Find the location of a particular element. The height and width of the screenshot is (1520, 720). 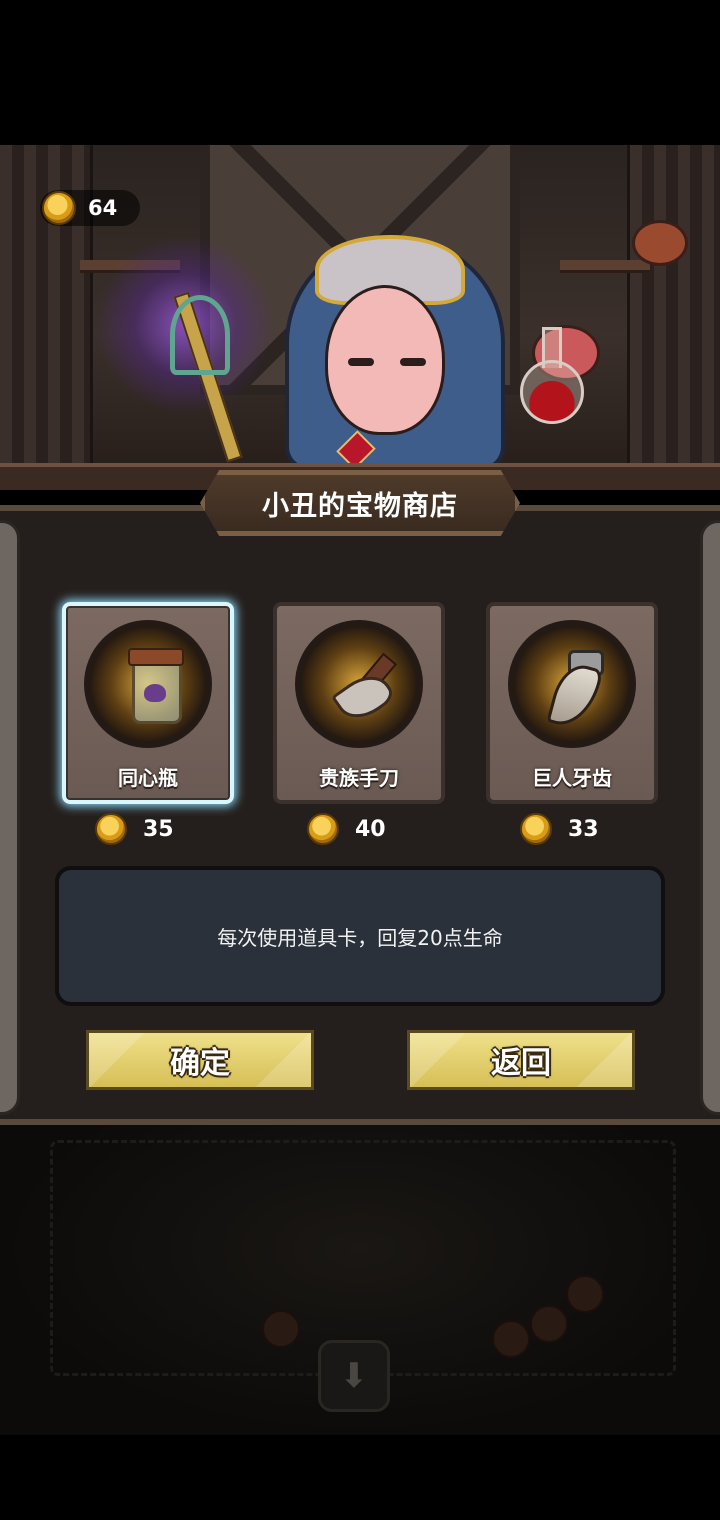

item-name: 贵族手刀 is located at coordinates (359, 778).